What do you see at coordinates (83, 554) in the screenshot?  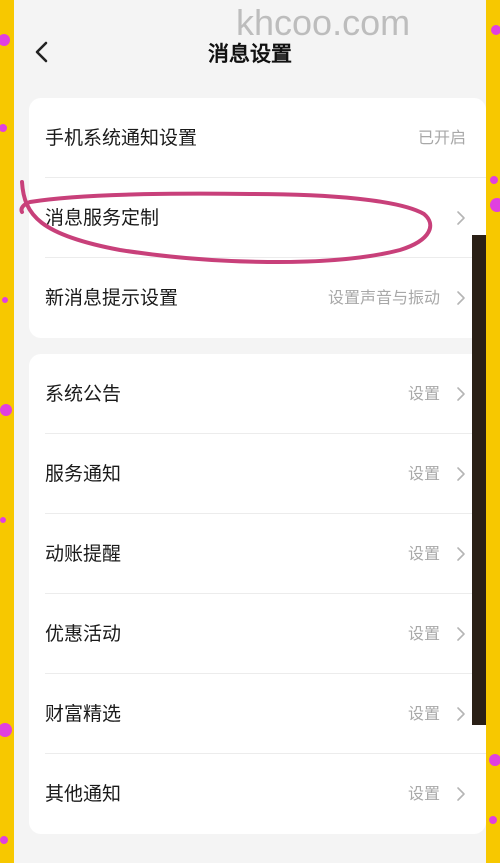 I see `row-label: 动账提醒` at bounding box center [83, 554].